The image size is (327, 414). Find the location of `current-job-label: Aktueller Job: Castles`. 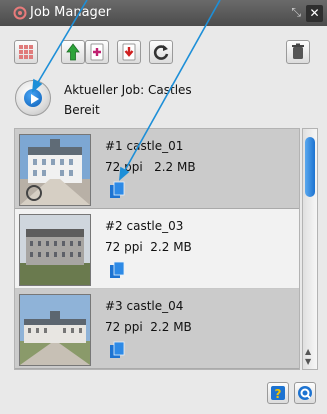

current-job-label: Aktueller Job: Castles is located at coordinates (128, 90).